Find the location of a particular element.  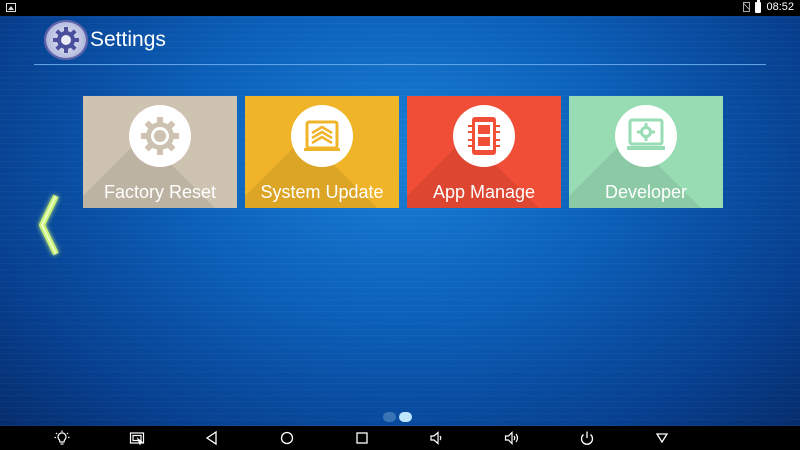

tile-label: App Manage is located at coordinates (484, 192).